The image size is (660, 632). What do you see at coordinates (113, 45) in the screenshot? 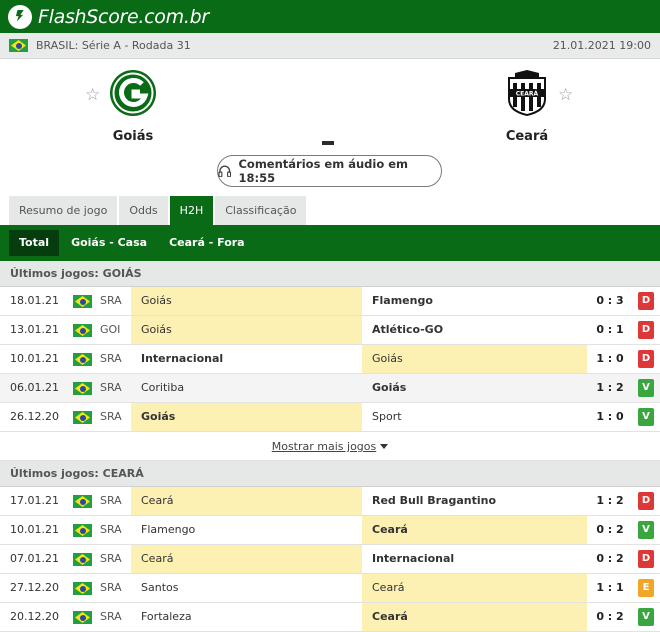
I see `tournament-name: BRASIL: Série A - Rodada 31` at bounding box center [113, 45].